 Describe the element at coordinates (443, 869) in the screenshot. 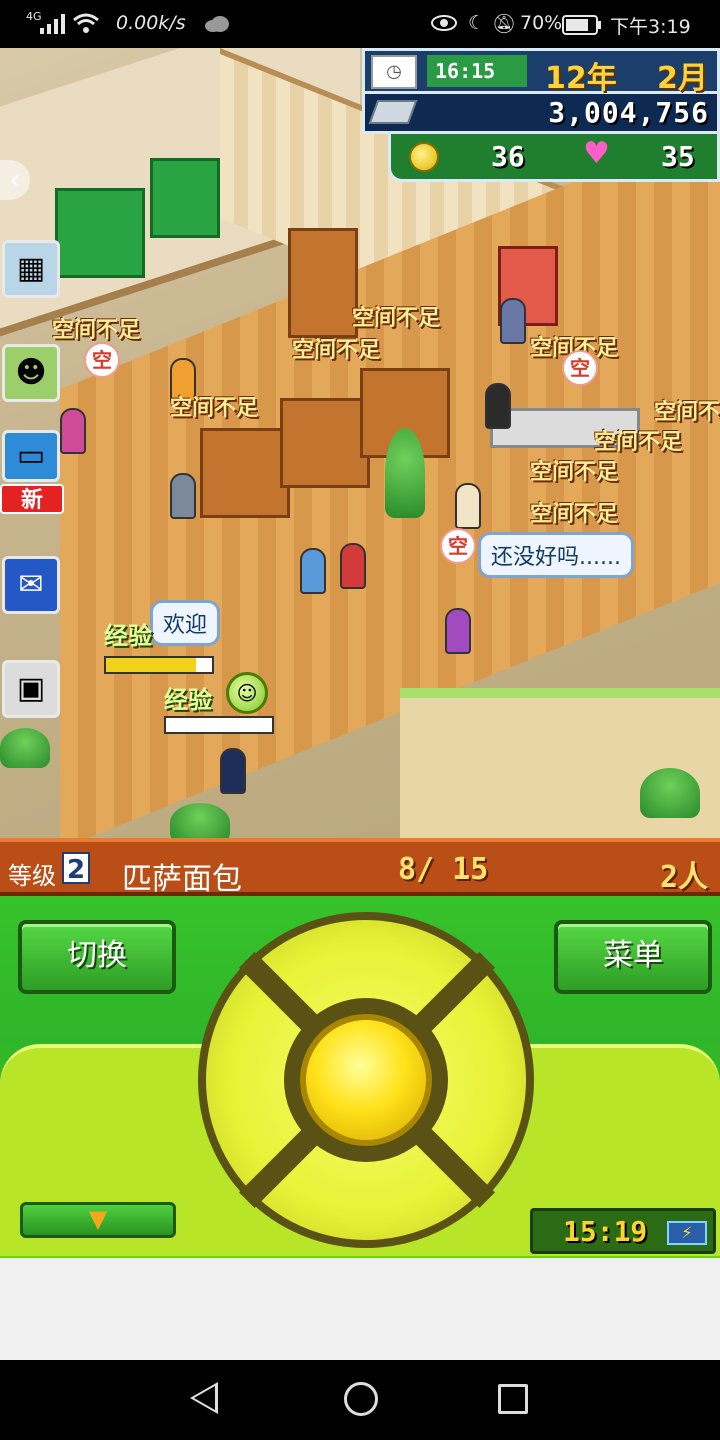

I see `customer-capacity: 8/ 15` at that location.